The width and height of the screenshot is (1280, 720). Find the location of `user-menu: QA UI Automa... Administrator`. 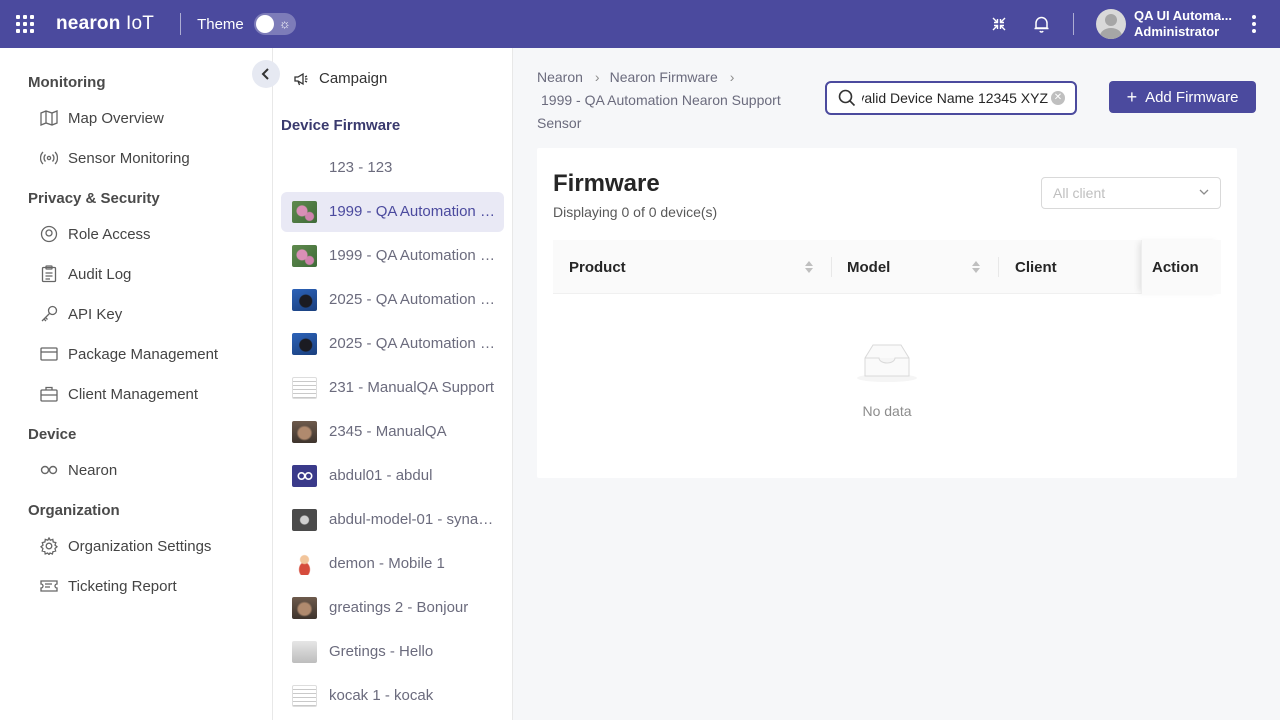

user-menu: QA UI Automa... Administrator is located at coordinates (1164, 24).